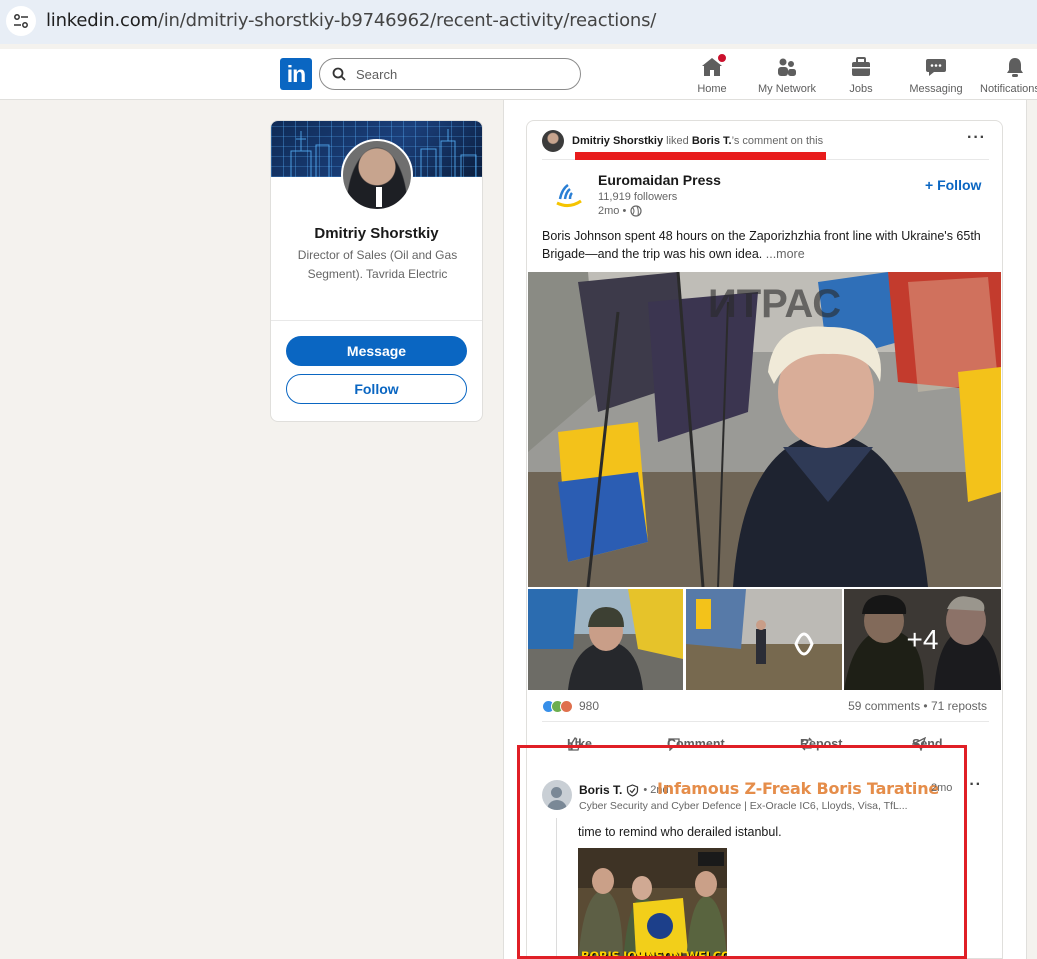  What do you see at coordinates (929, 185) in the screenshot?
I see `plus-icon: +` at bounding box center [929, 185].